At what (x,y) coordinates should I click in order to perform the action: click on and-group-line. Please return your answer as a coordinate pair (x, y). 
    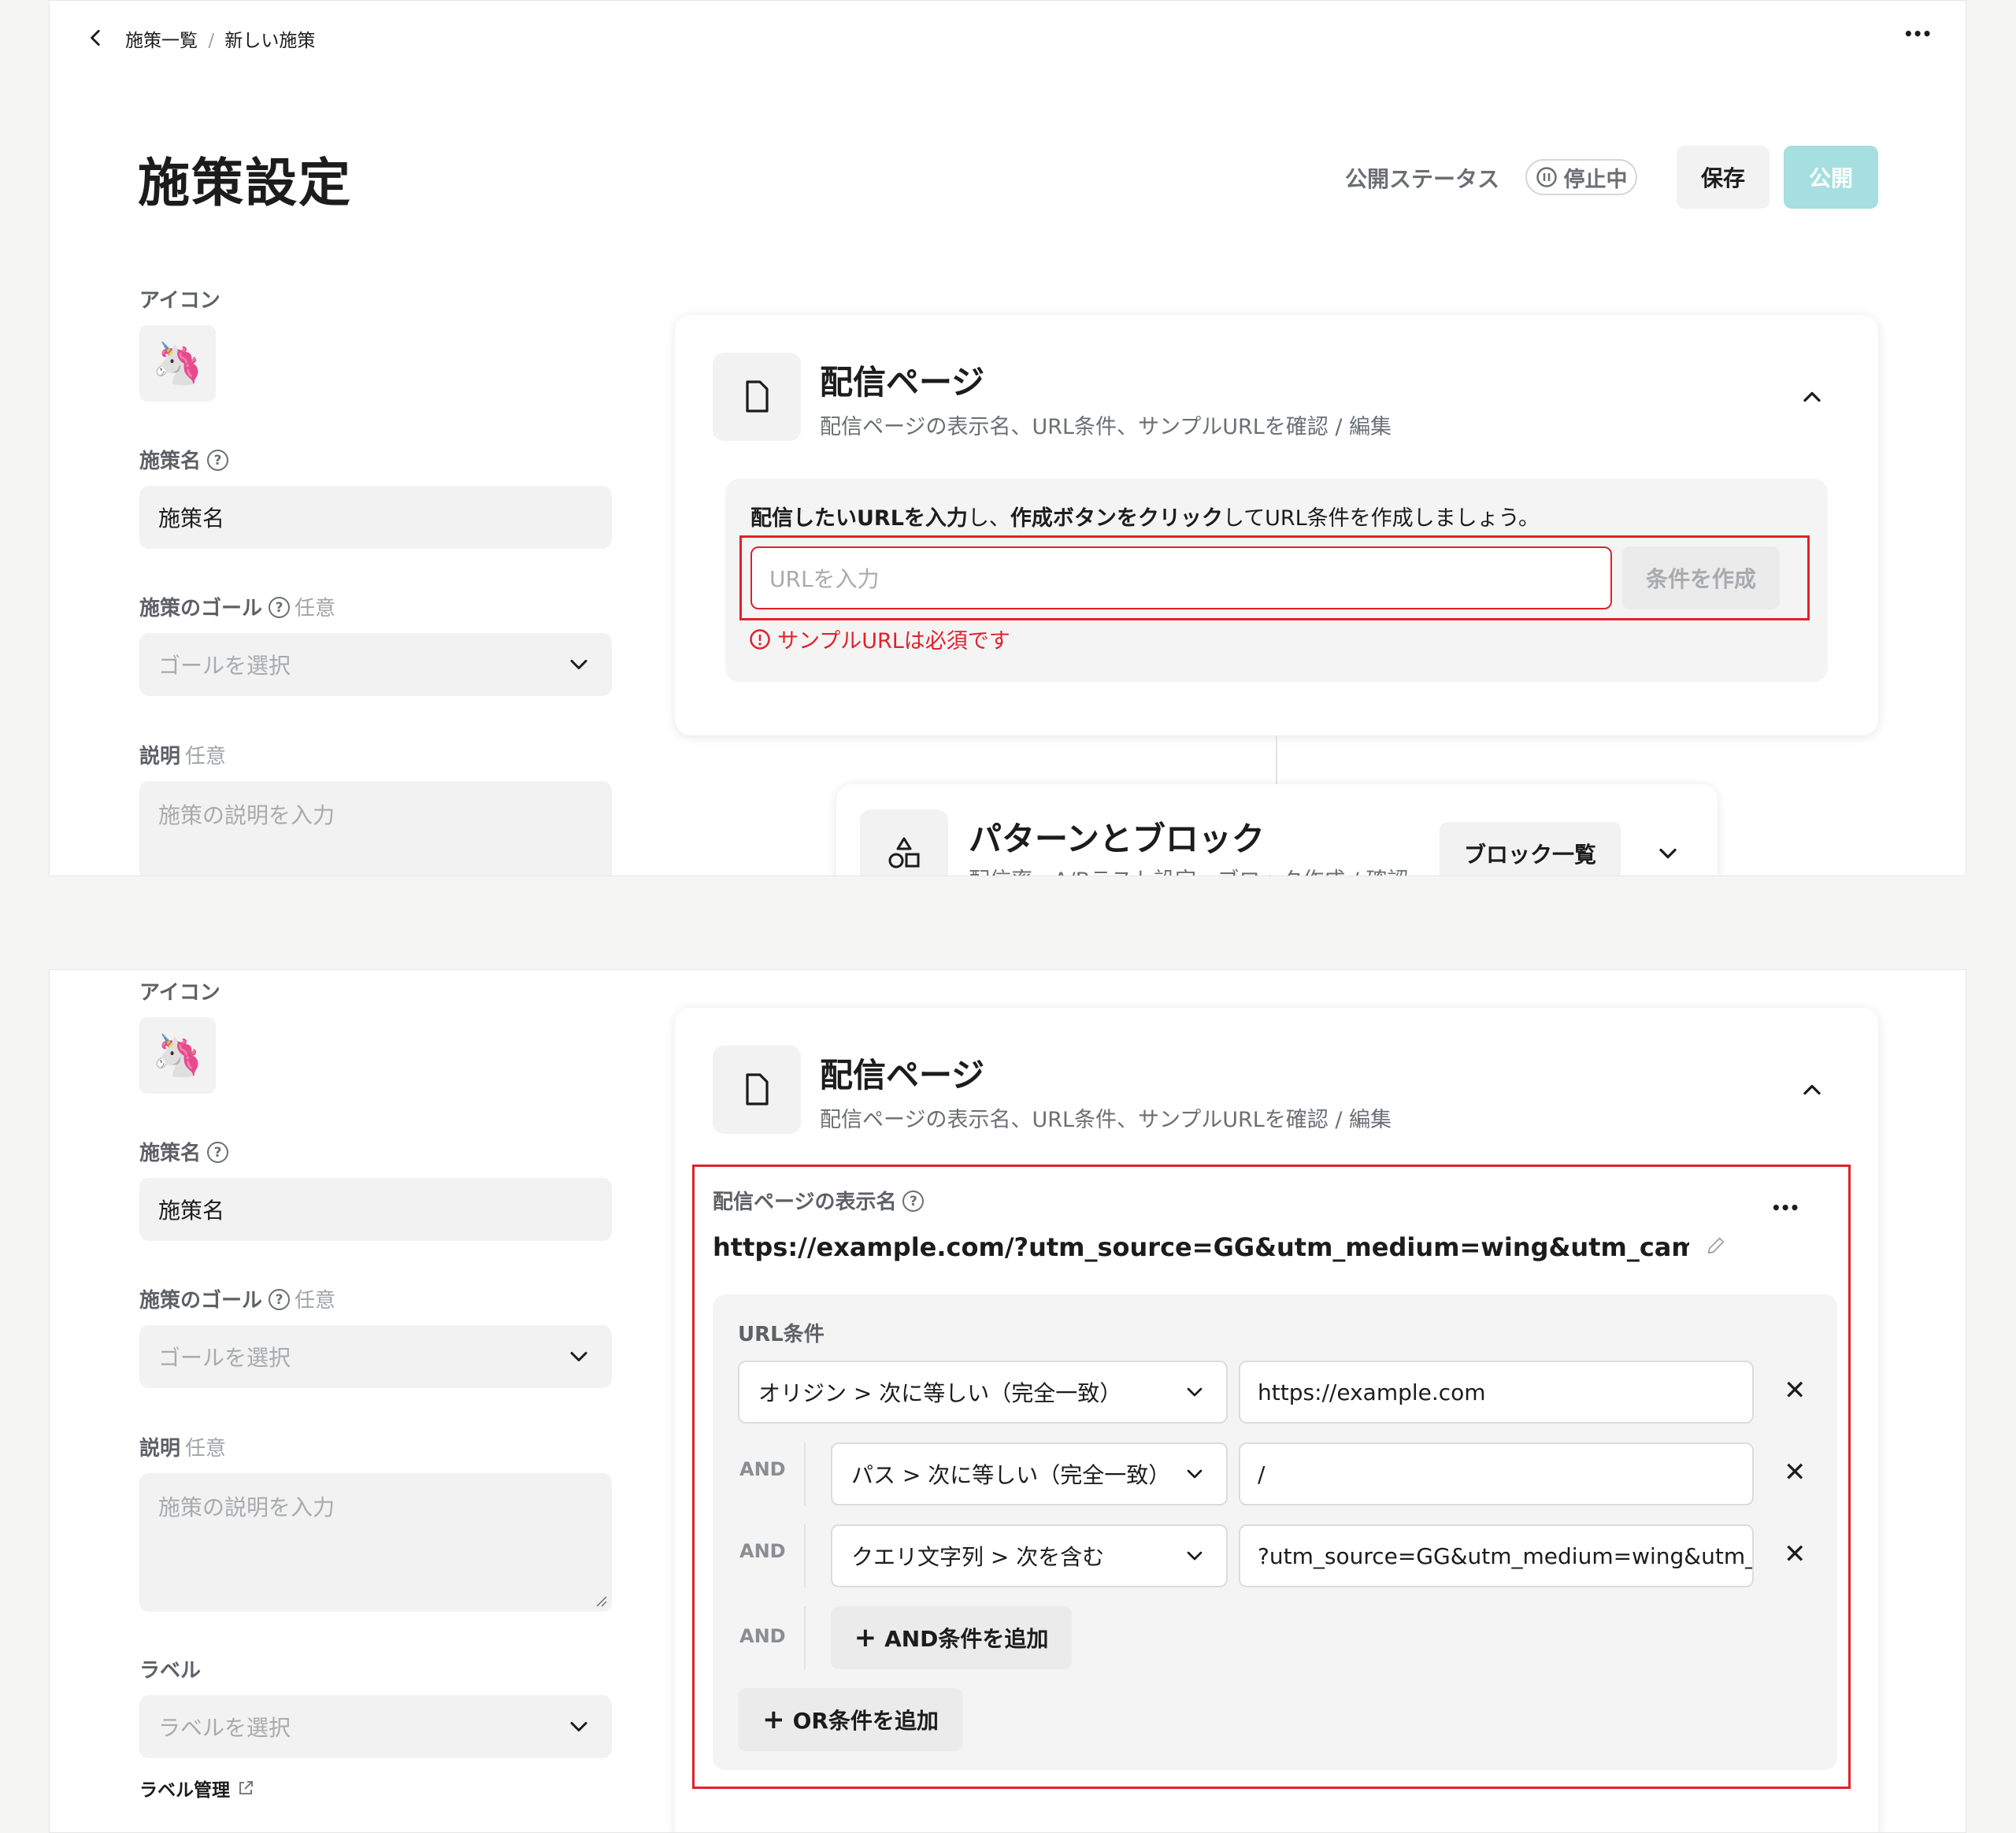
    Looking at the image, I should click on (805, 1473).